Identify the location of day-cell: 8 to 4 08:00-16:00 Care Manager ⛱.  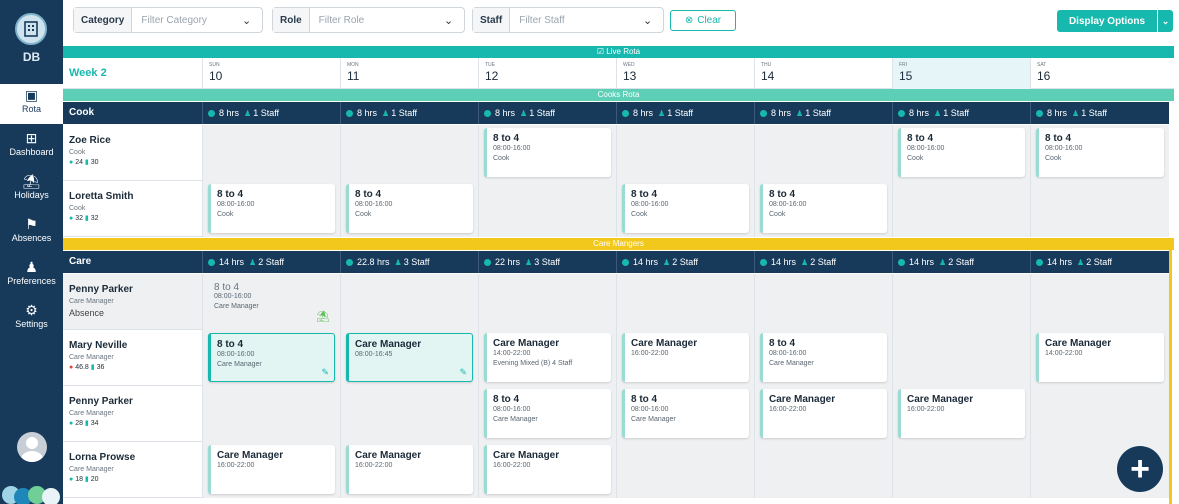
(271, 302).